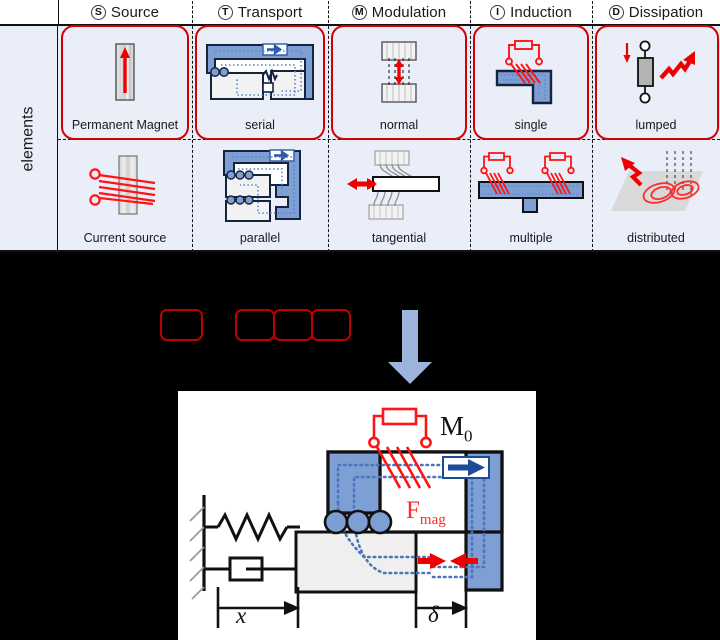 This screenshot has width=720, height=640. I want to click on label-gap: δ, so click(433, 614).